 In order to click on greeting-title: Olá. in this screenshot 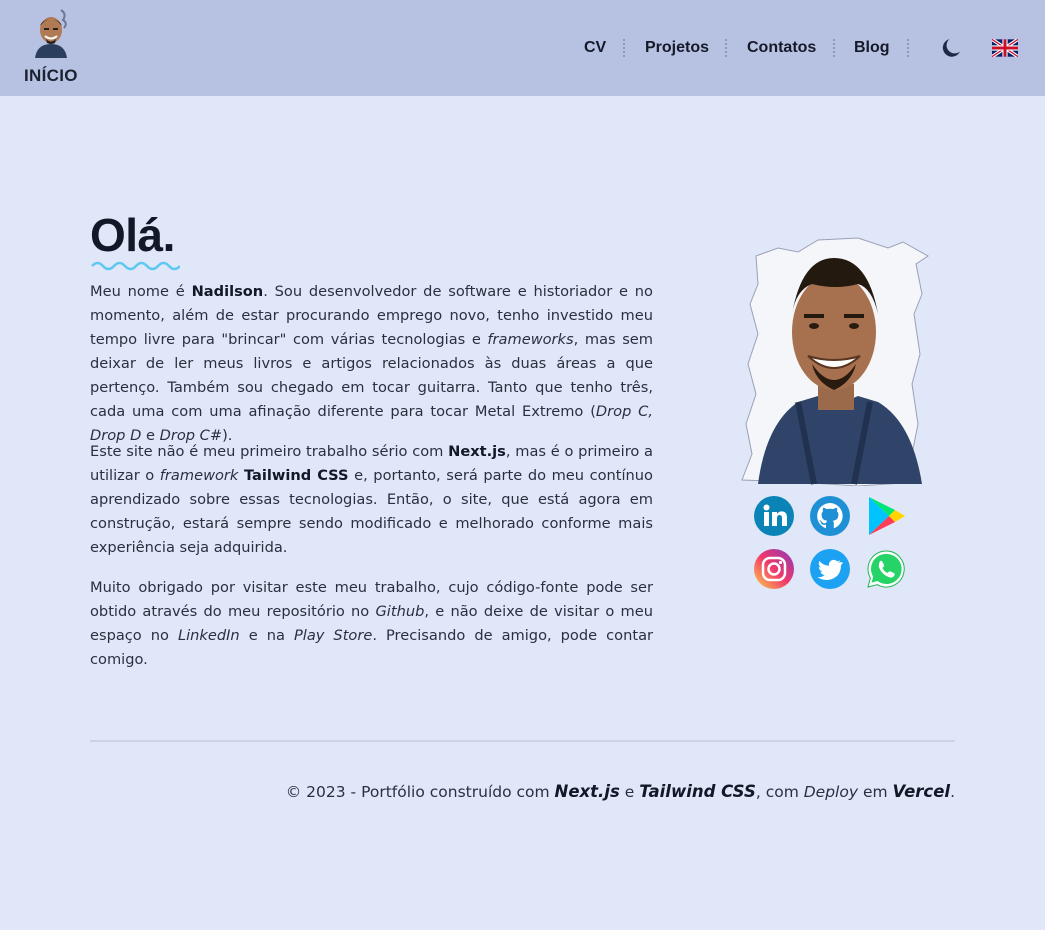, I will do `click(132, 235)`.